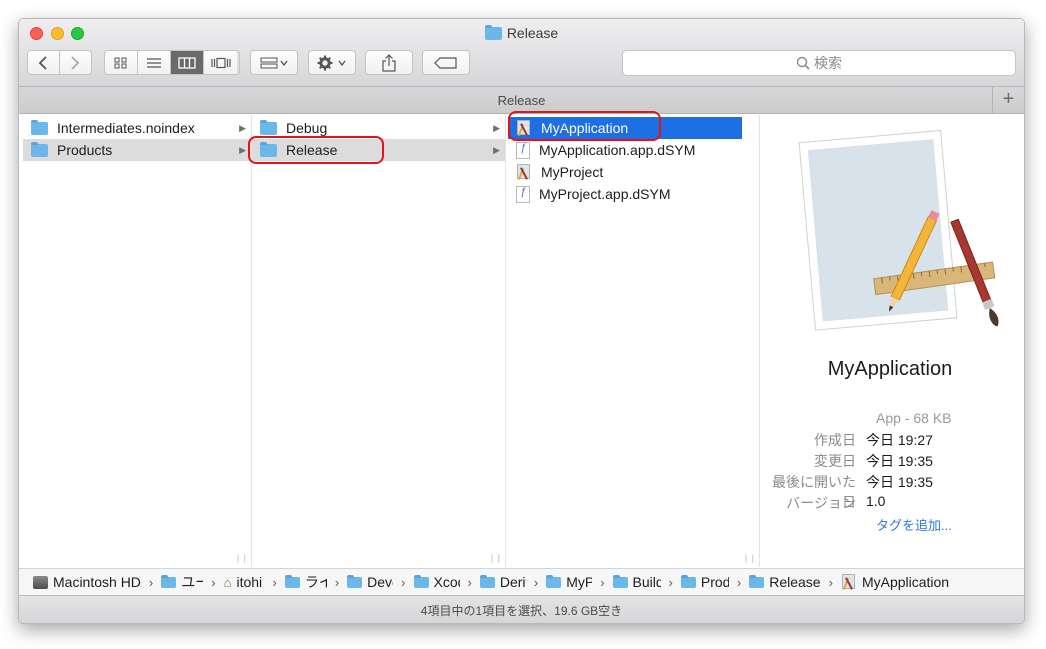  Describe the element at coordinates (44, 62) in the screenshot. I see `back-button` at that location.